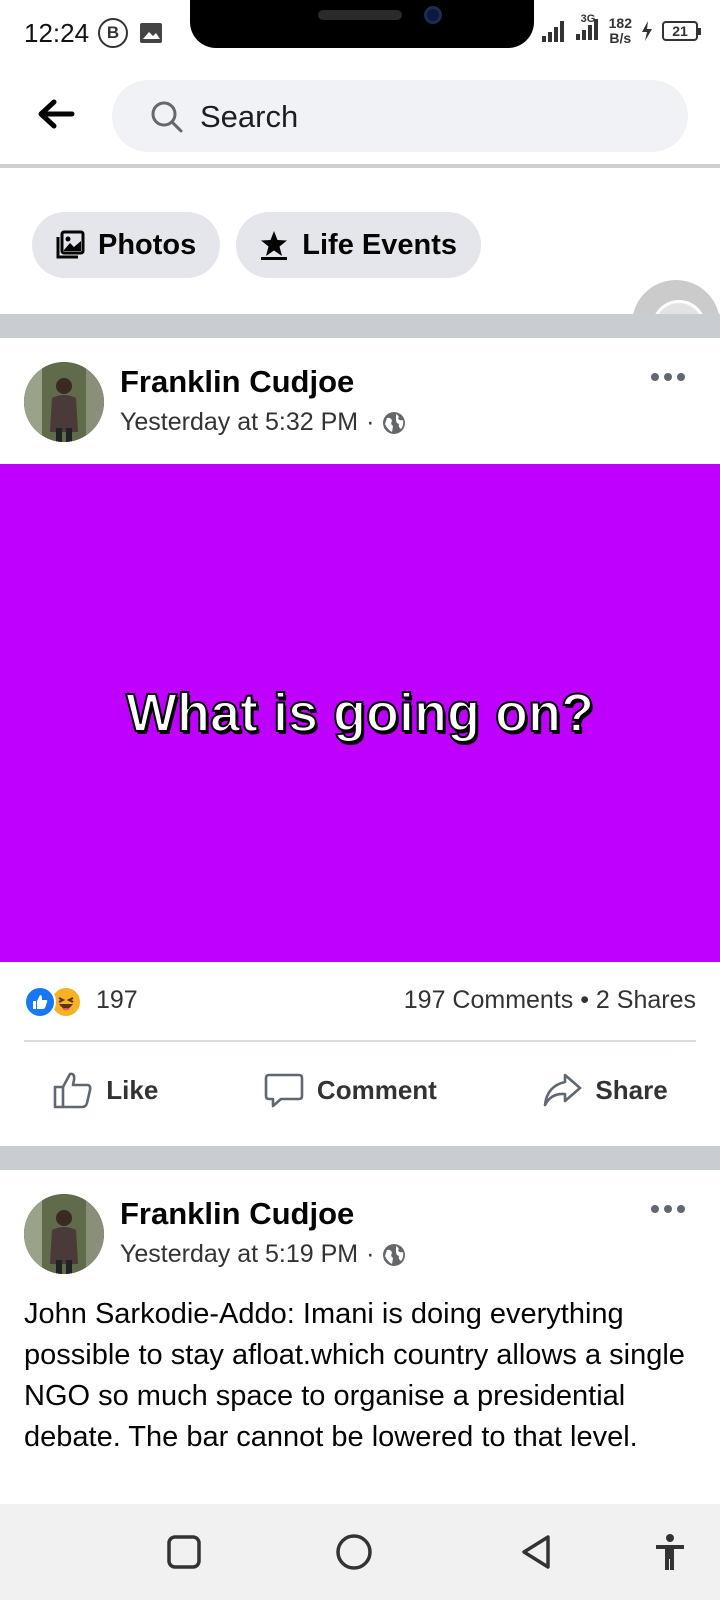  I want to click on search-input: Search, so click(400, 116).